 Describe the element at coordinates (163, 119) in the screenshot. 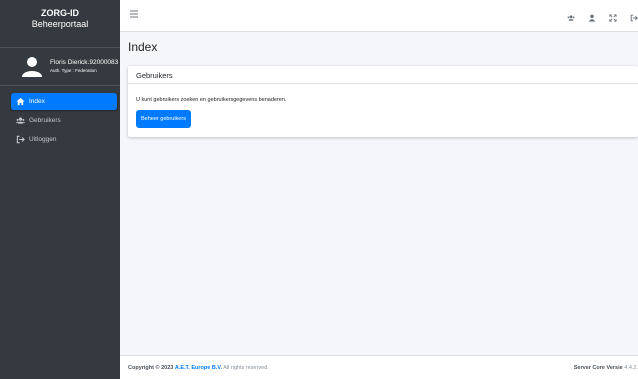

I see `beheer-gebruikers-button: Beheer gebruikers` at that location.